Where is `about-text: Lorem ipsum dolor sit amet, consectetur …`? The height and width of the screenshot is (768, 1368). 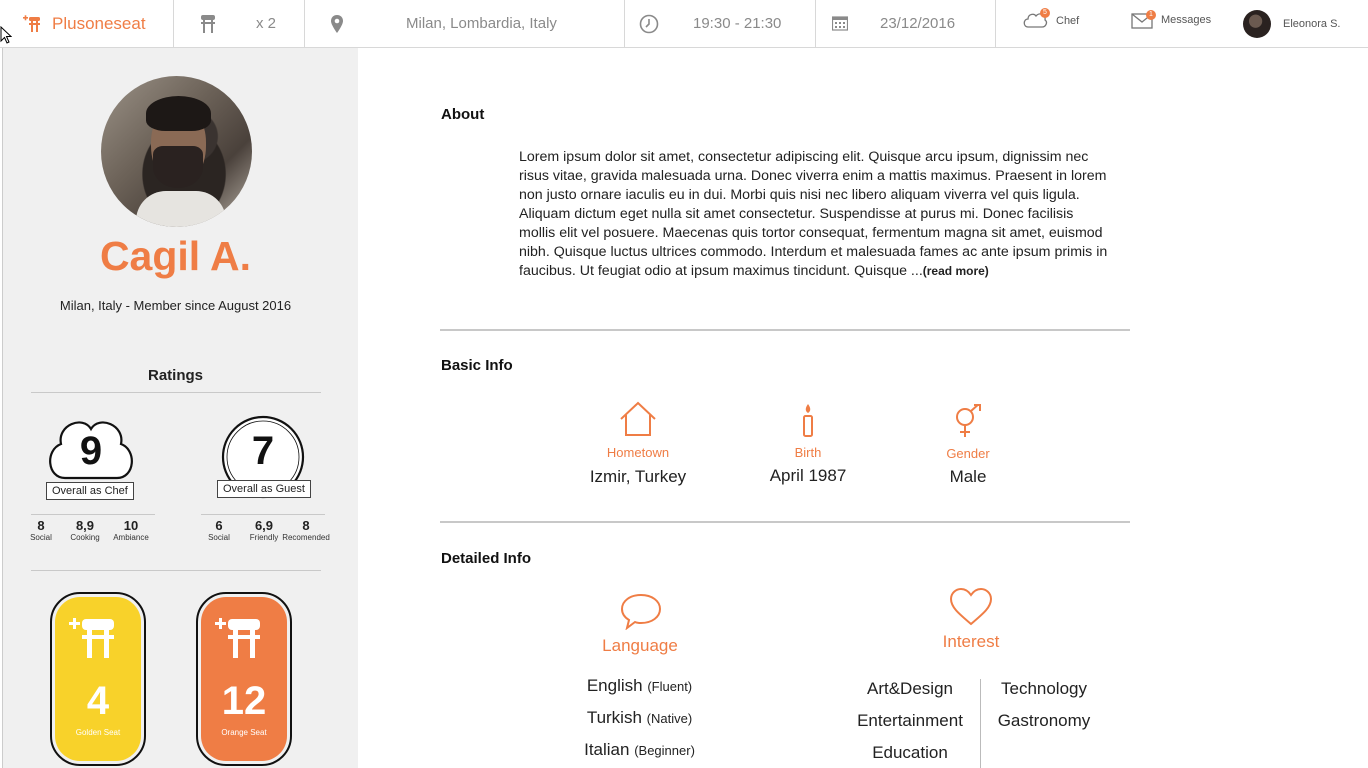
about-text: Lorem ipsum dolor sit amet, consectetur … is located at coordinates (813, 214).